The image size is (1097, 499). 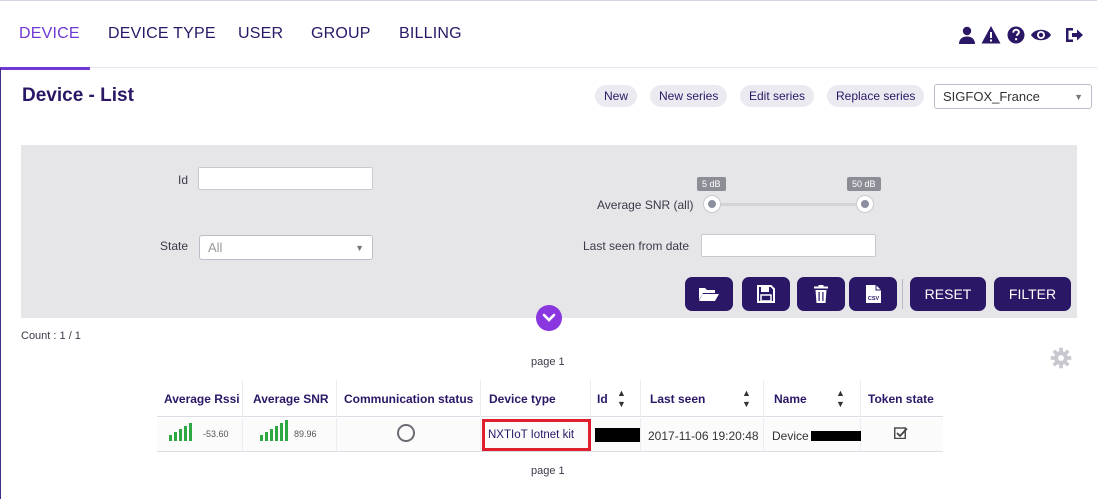 I want to click on button-separator, so click(x=902, y=294).